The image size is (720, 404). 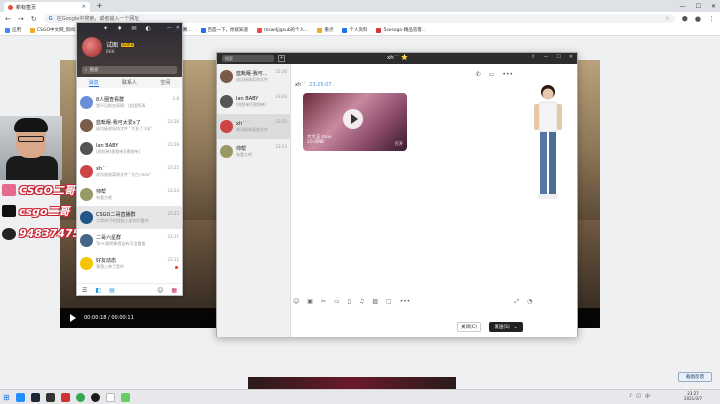 I want to click on start-windows-icon: ⊞, so click(x=6, y=397).